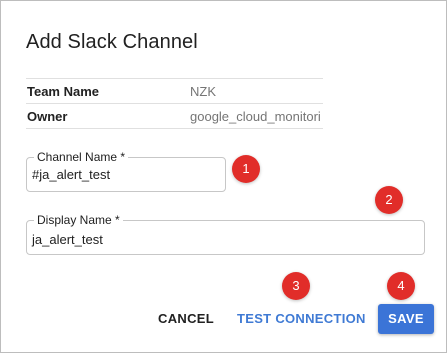 The height and width of the screenshot is (353, 447). I want to click on channel-name-input: #ja_alert_test, so click(71, 174).